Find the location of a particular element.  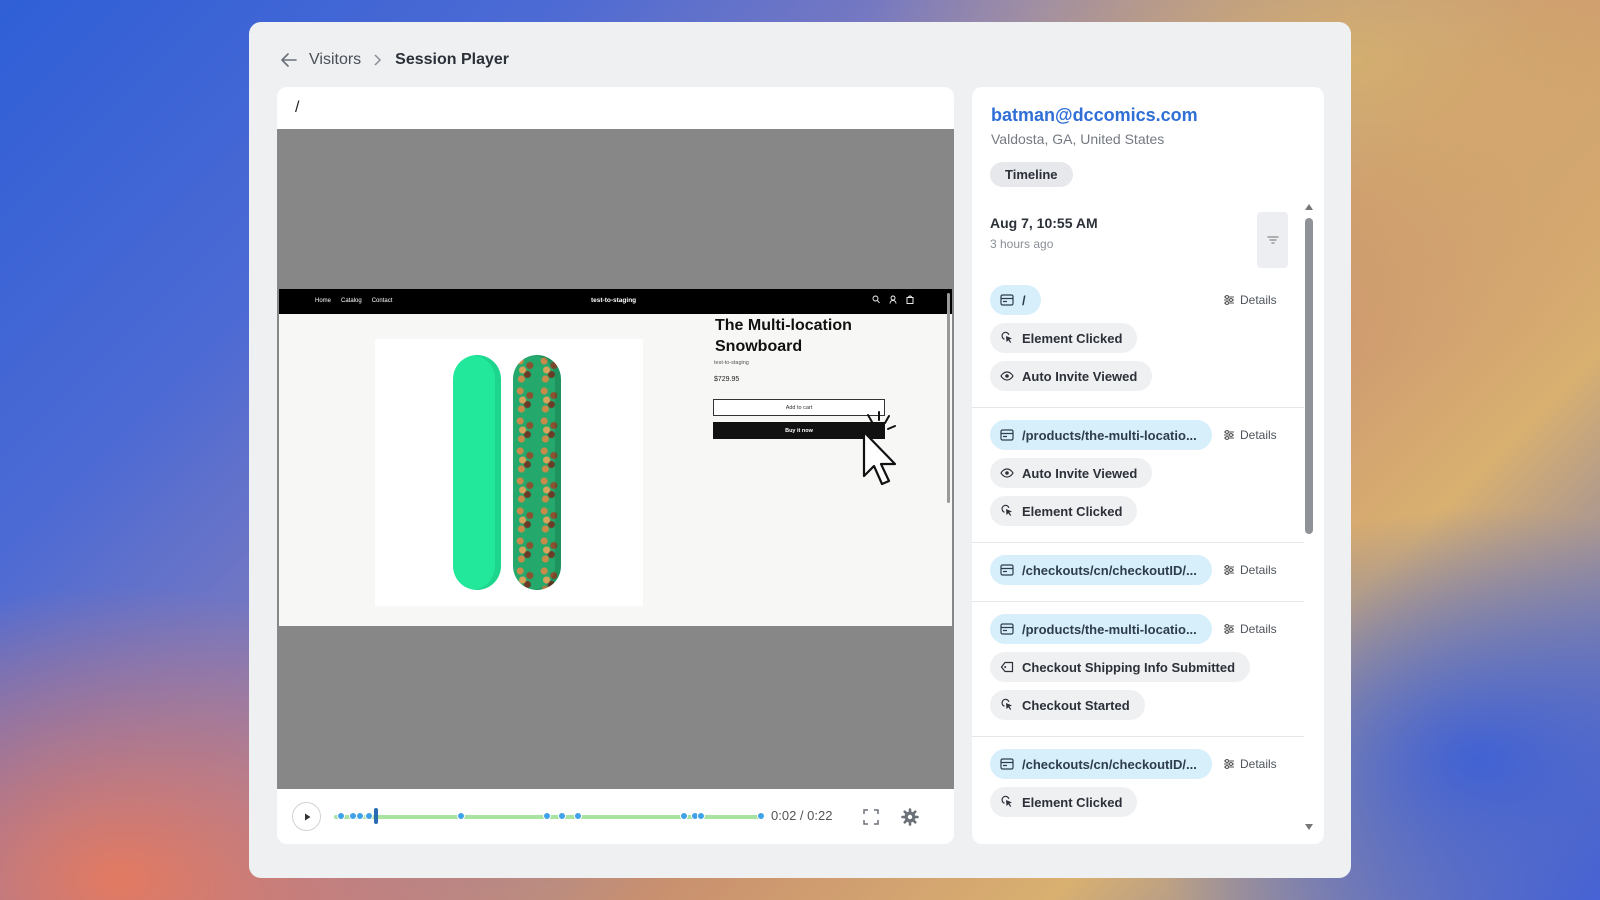

tag-icon is located at coordinates (1007, 667).